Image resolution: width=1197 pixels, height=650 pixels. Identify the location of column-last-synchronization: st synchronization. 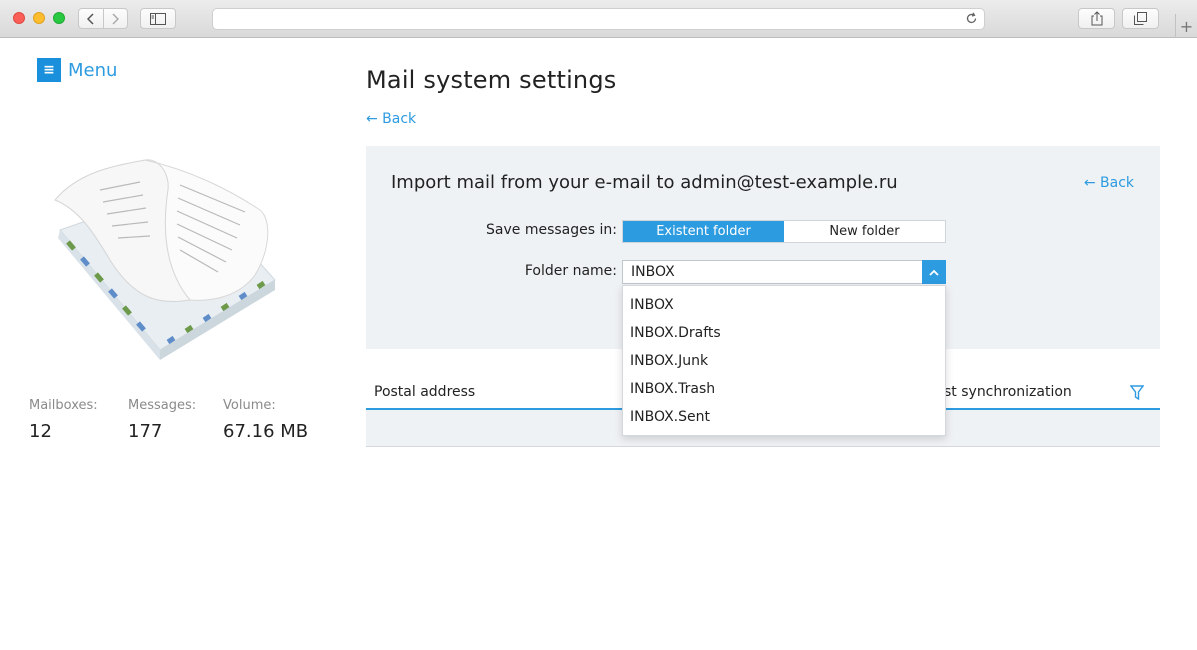
(1008, 392).